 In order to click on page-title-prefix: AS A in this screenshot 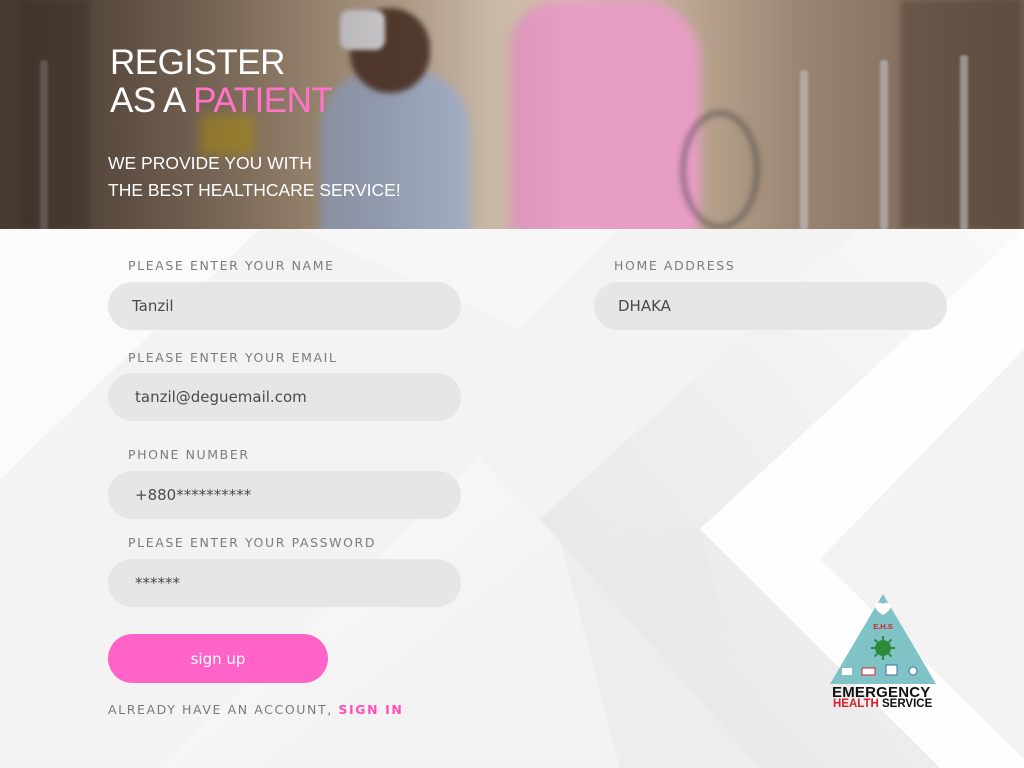, I will do `click(152, 100)`.